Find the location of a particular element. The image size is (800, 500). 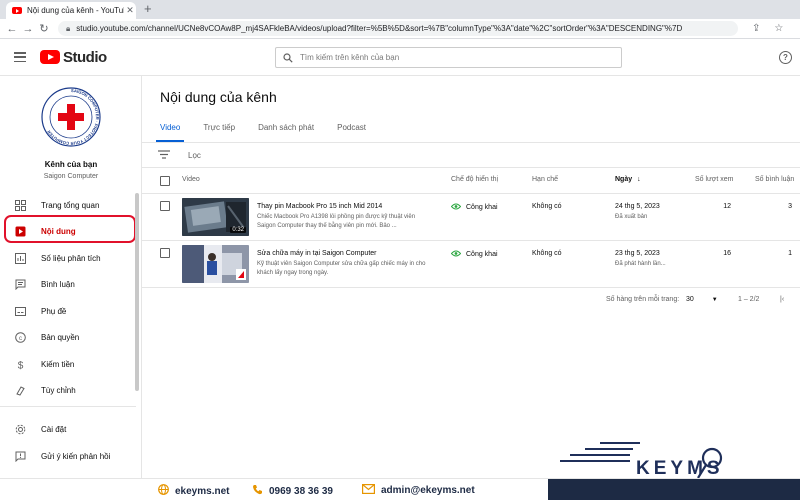

filter-label: Lọc is located at coordinates (194, 155).